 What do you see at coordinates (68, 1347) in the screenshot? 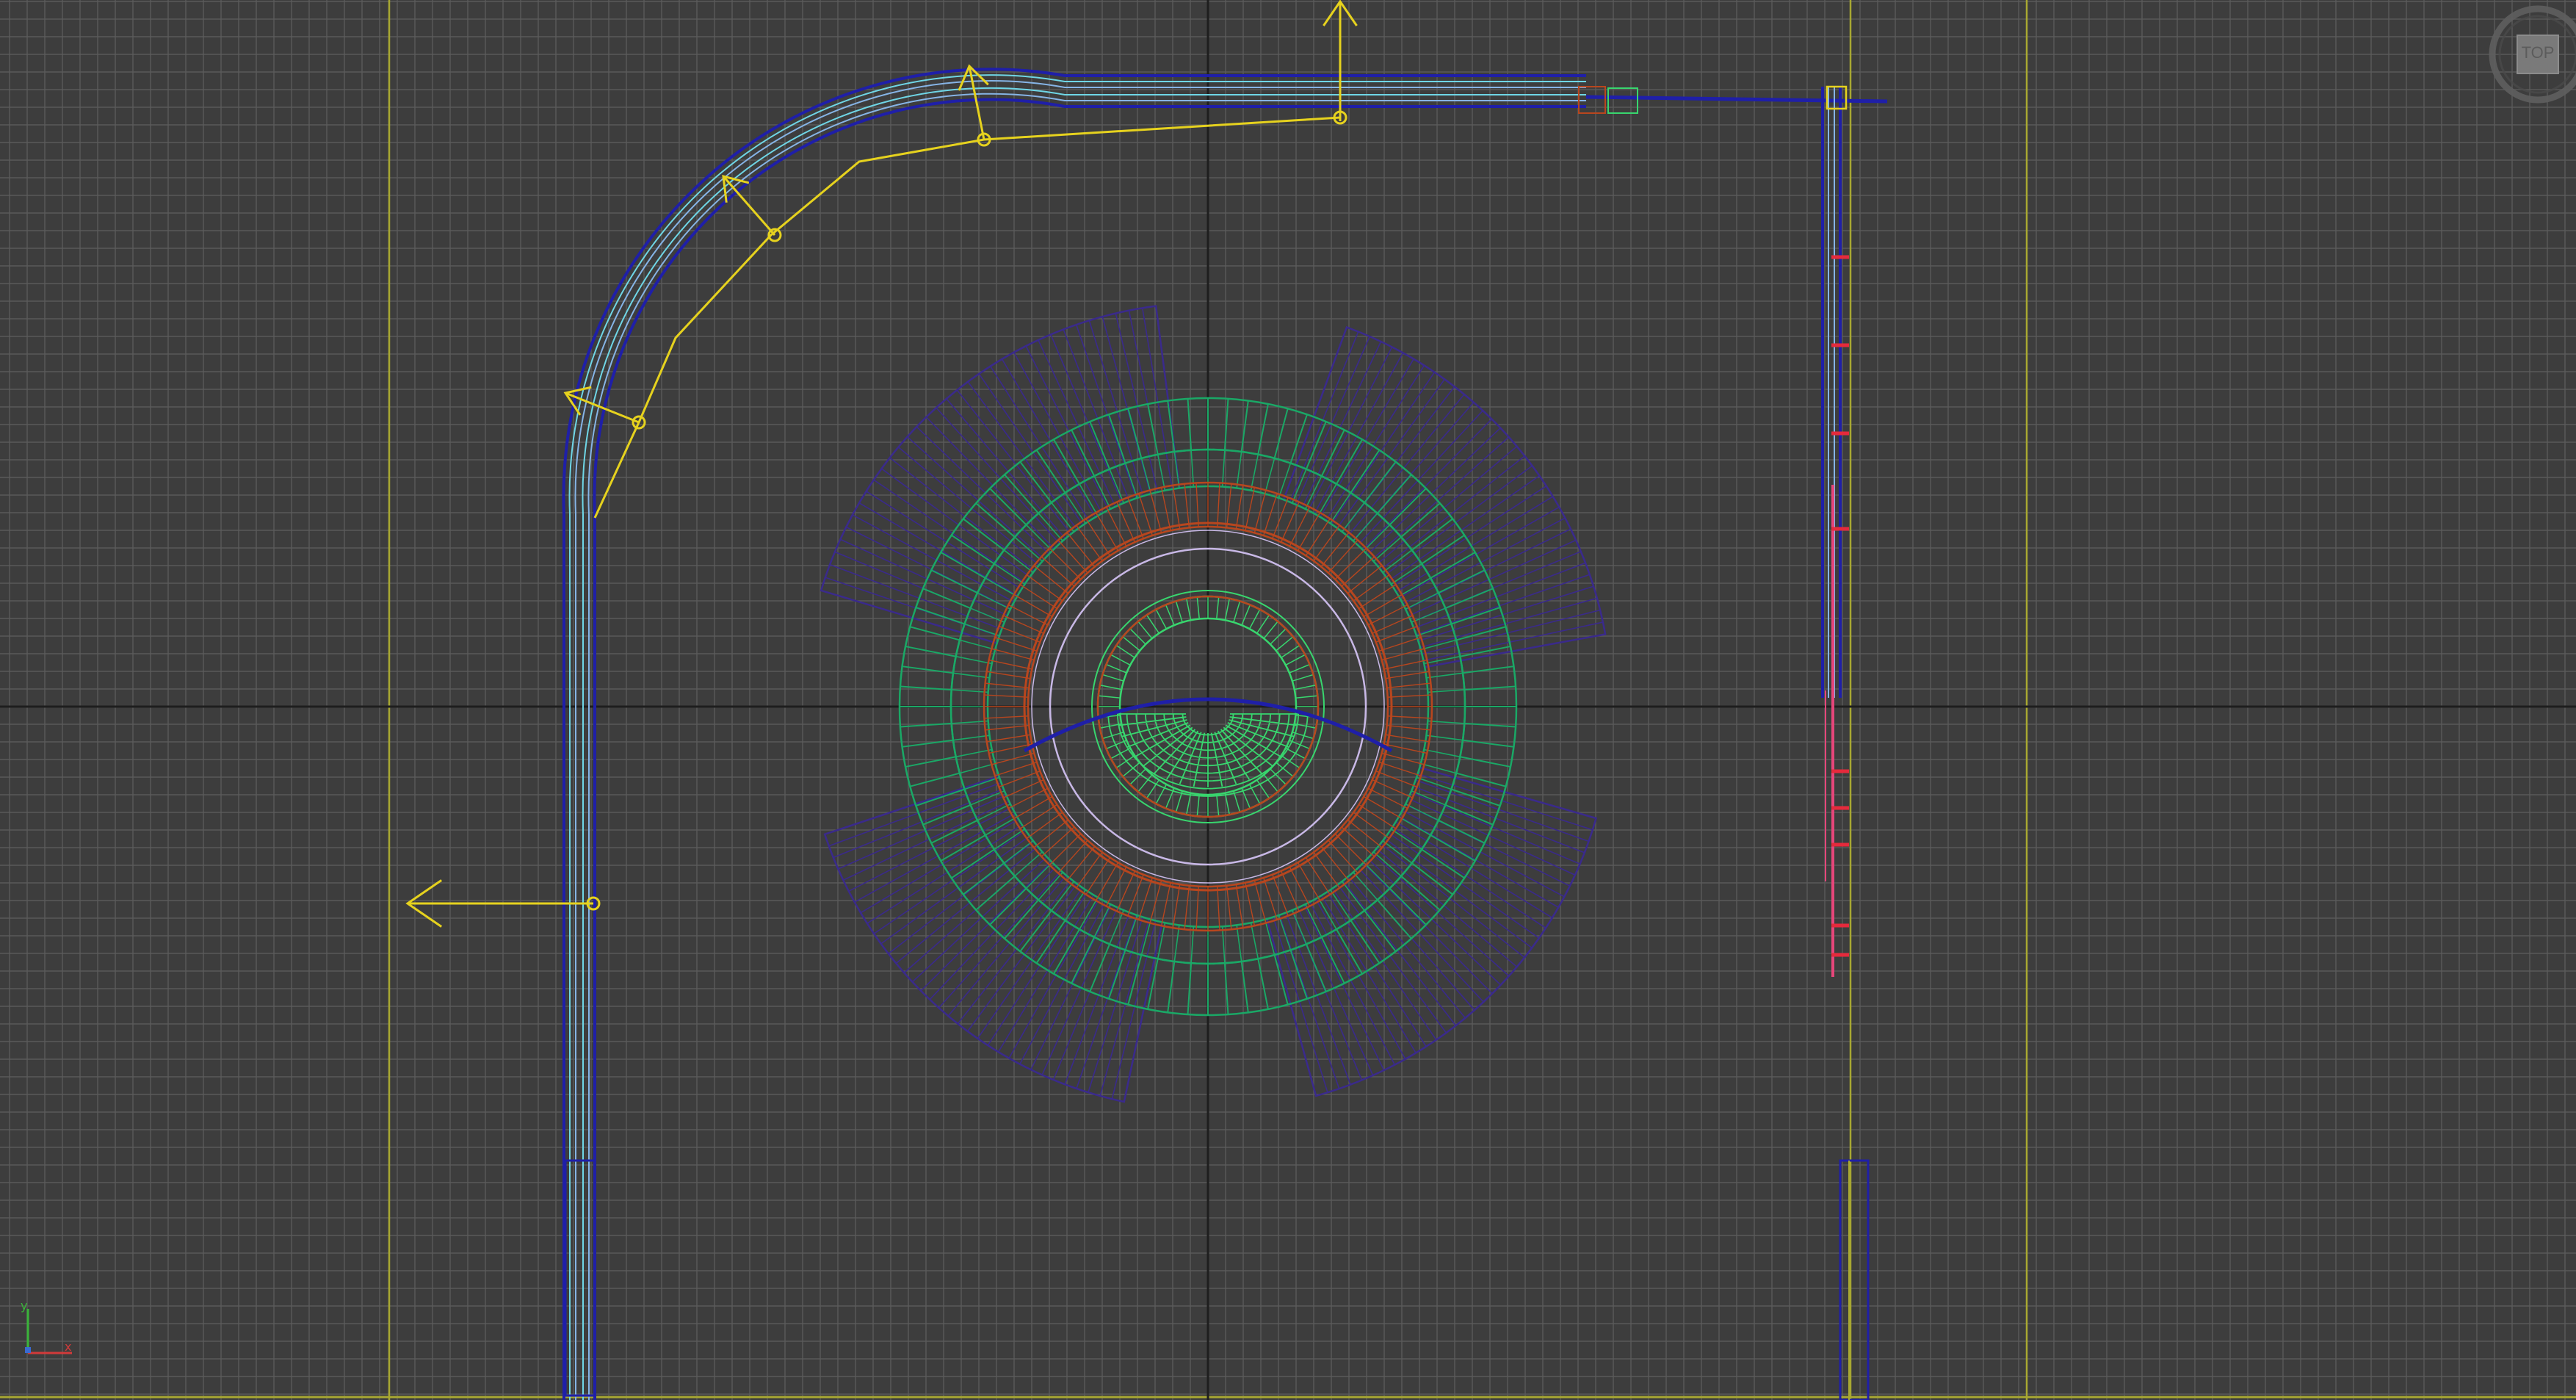
I see `axis-x-label: x` at bounding box center [68, 1347].